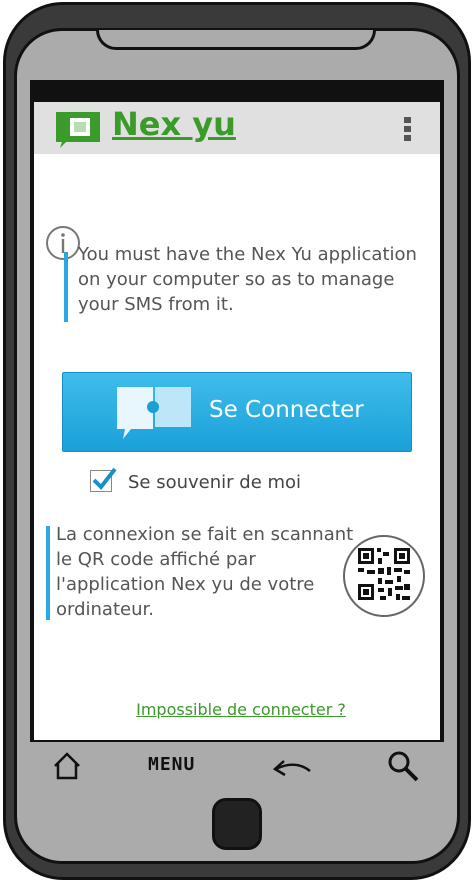 This screenshot has width=474, height=881. What do you see at coordinates (236, 40) in the screenshot?
I see `phone-speaker` at bounding box center [236, 40].